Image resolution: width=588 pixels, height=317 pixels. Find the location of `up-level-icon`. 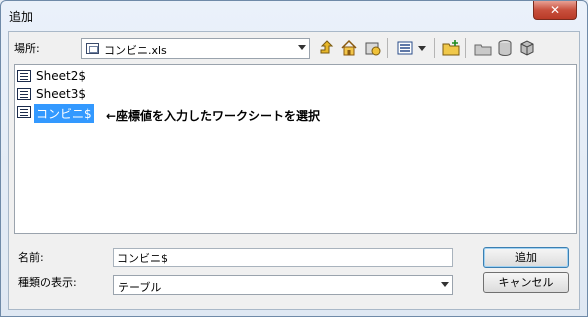

up-level-icon is located at coordinates (327, 48).